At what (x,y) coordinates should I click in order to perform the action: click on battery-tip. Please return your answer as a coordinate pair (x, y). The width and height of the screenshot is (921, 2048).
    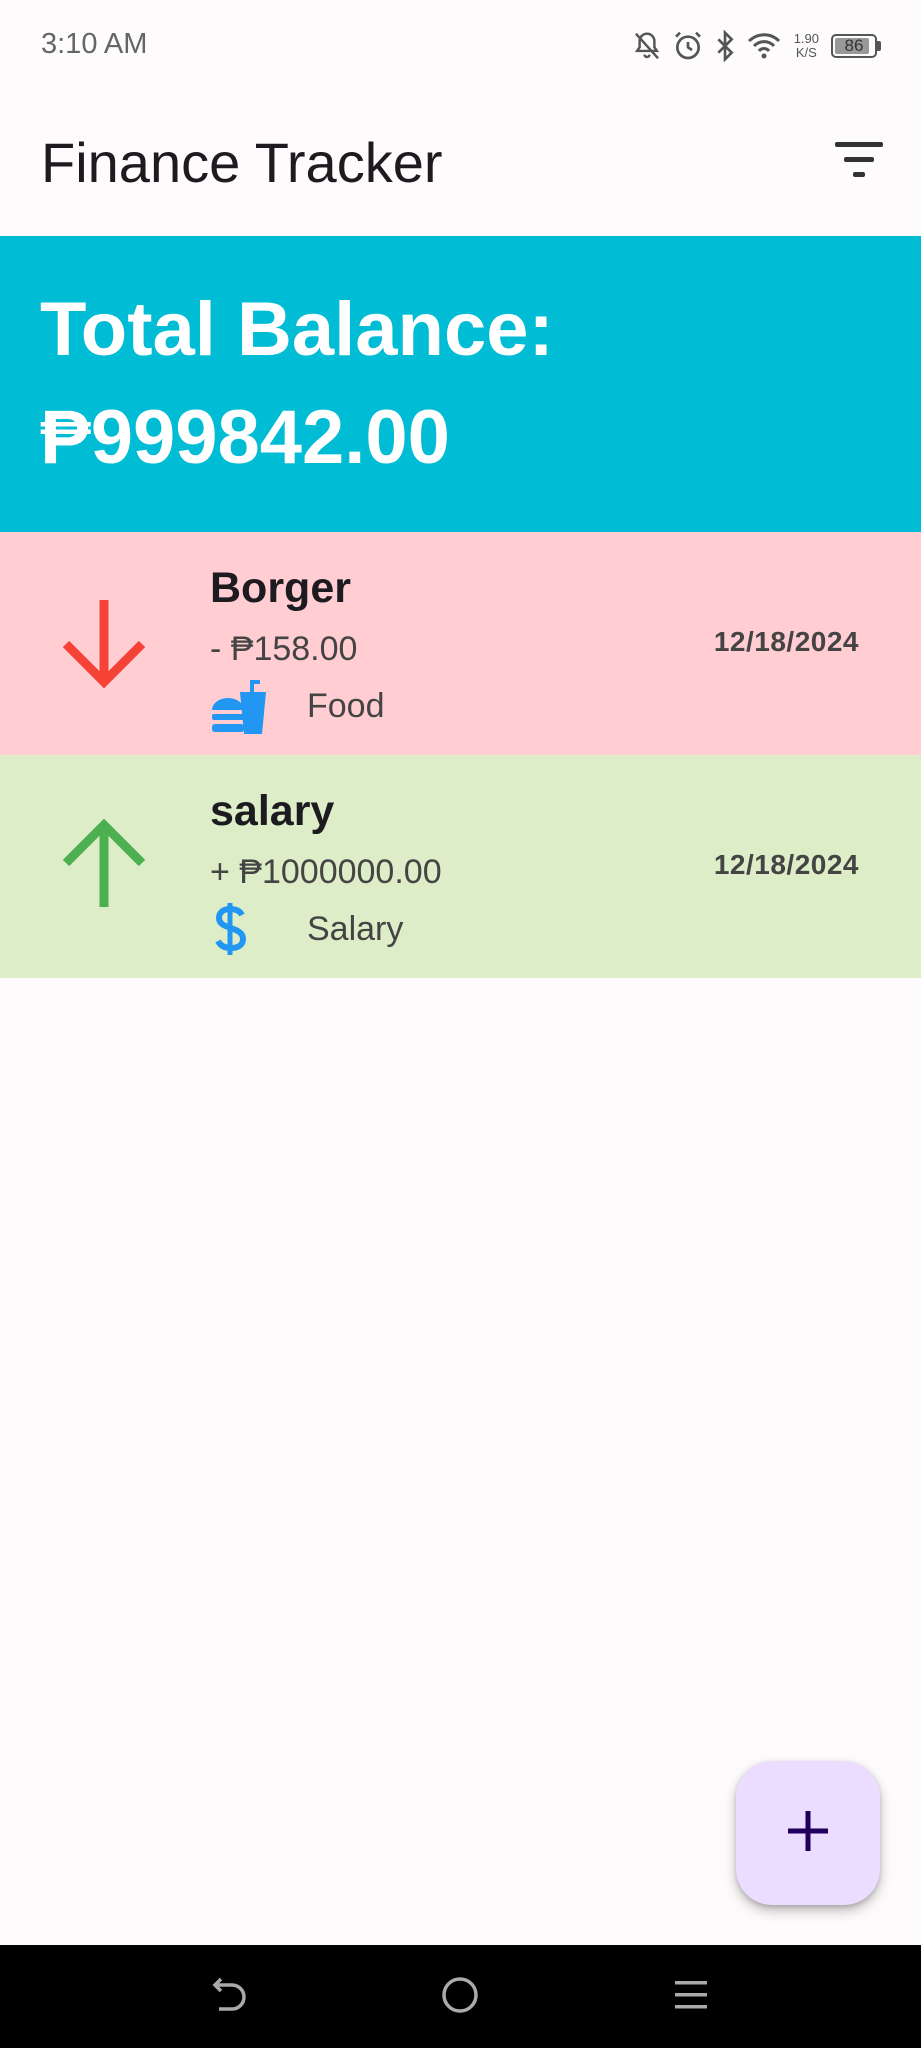
    Looking at the image, I should click on (879, 46).